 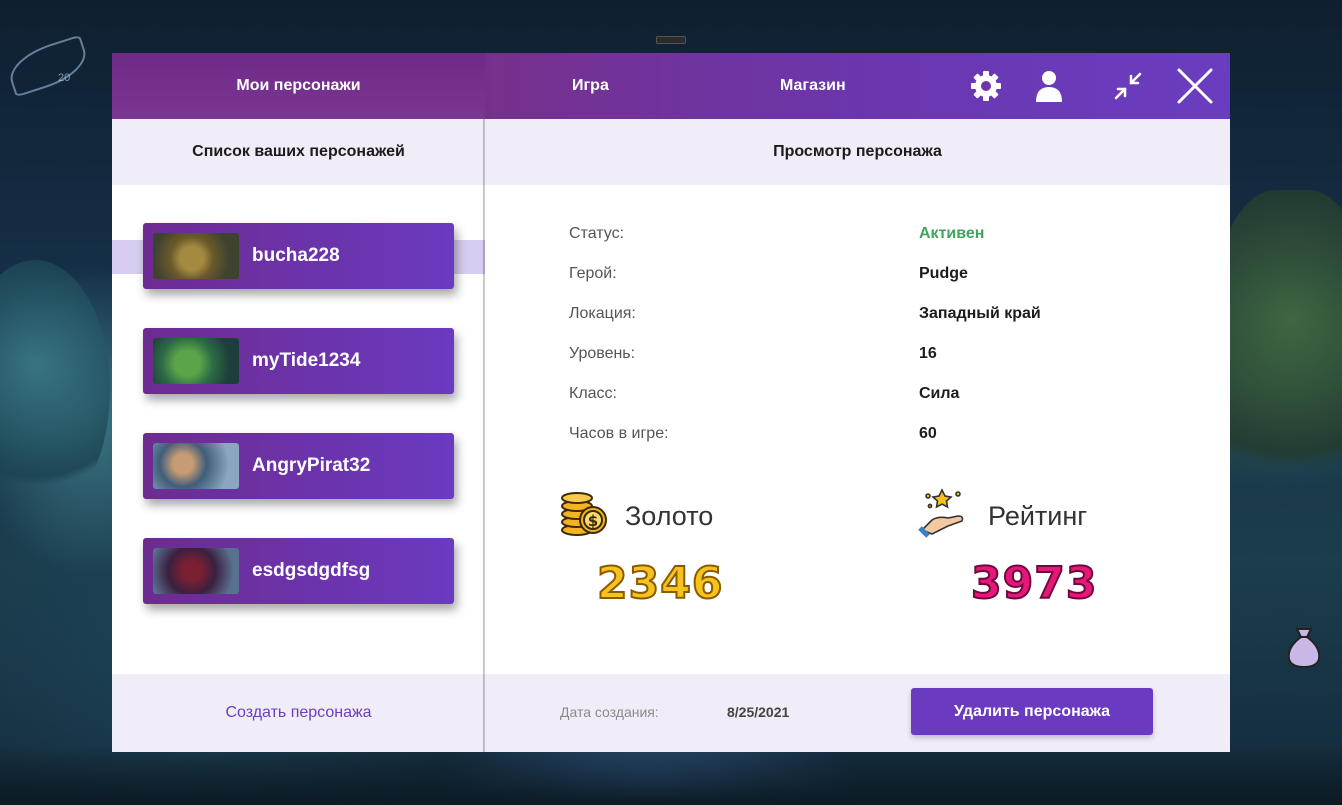 I want to click on info-row-status: Статус: Активен, so click(x=857, y=237).